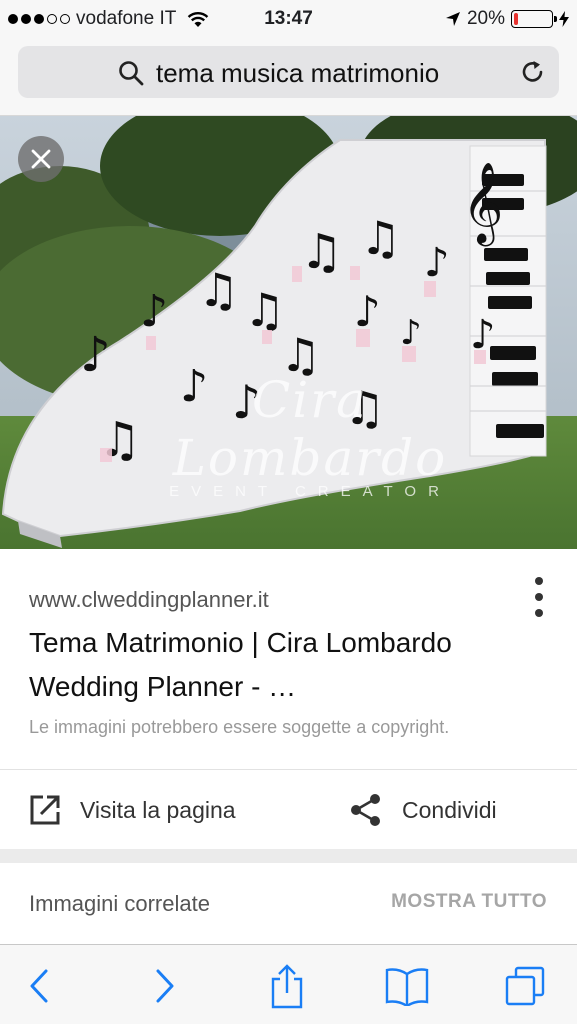  I want to click on signal-strength-icon, so click(39, 19).